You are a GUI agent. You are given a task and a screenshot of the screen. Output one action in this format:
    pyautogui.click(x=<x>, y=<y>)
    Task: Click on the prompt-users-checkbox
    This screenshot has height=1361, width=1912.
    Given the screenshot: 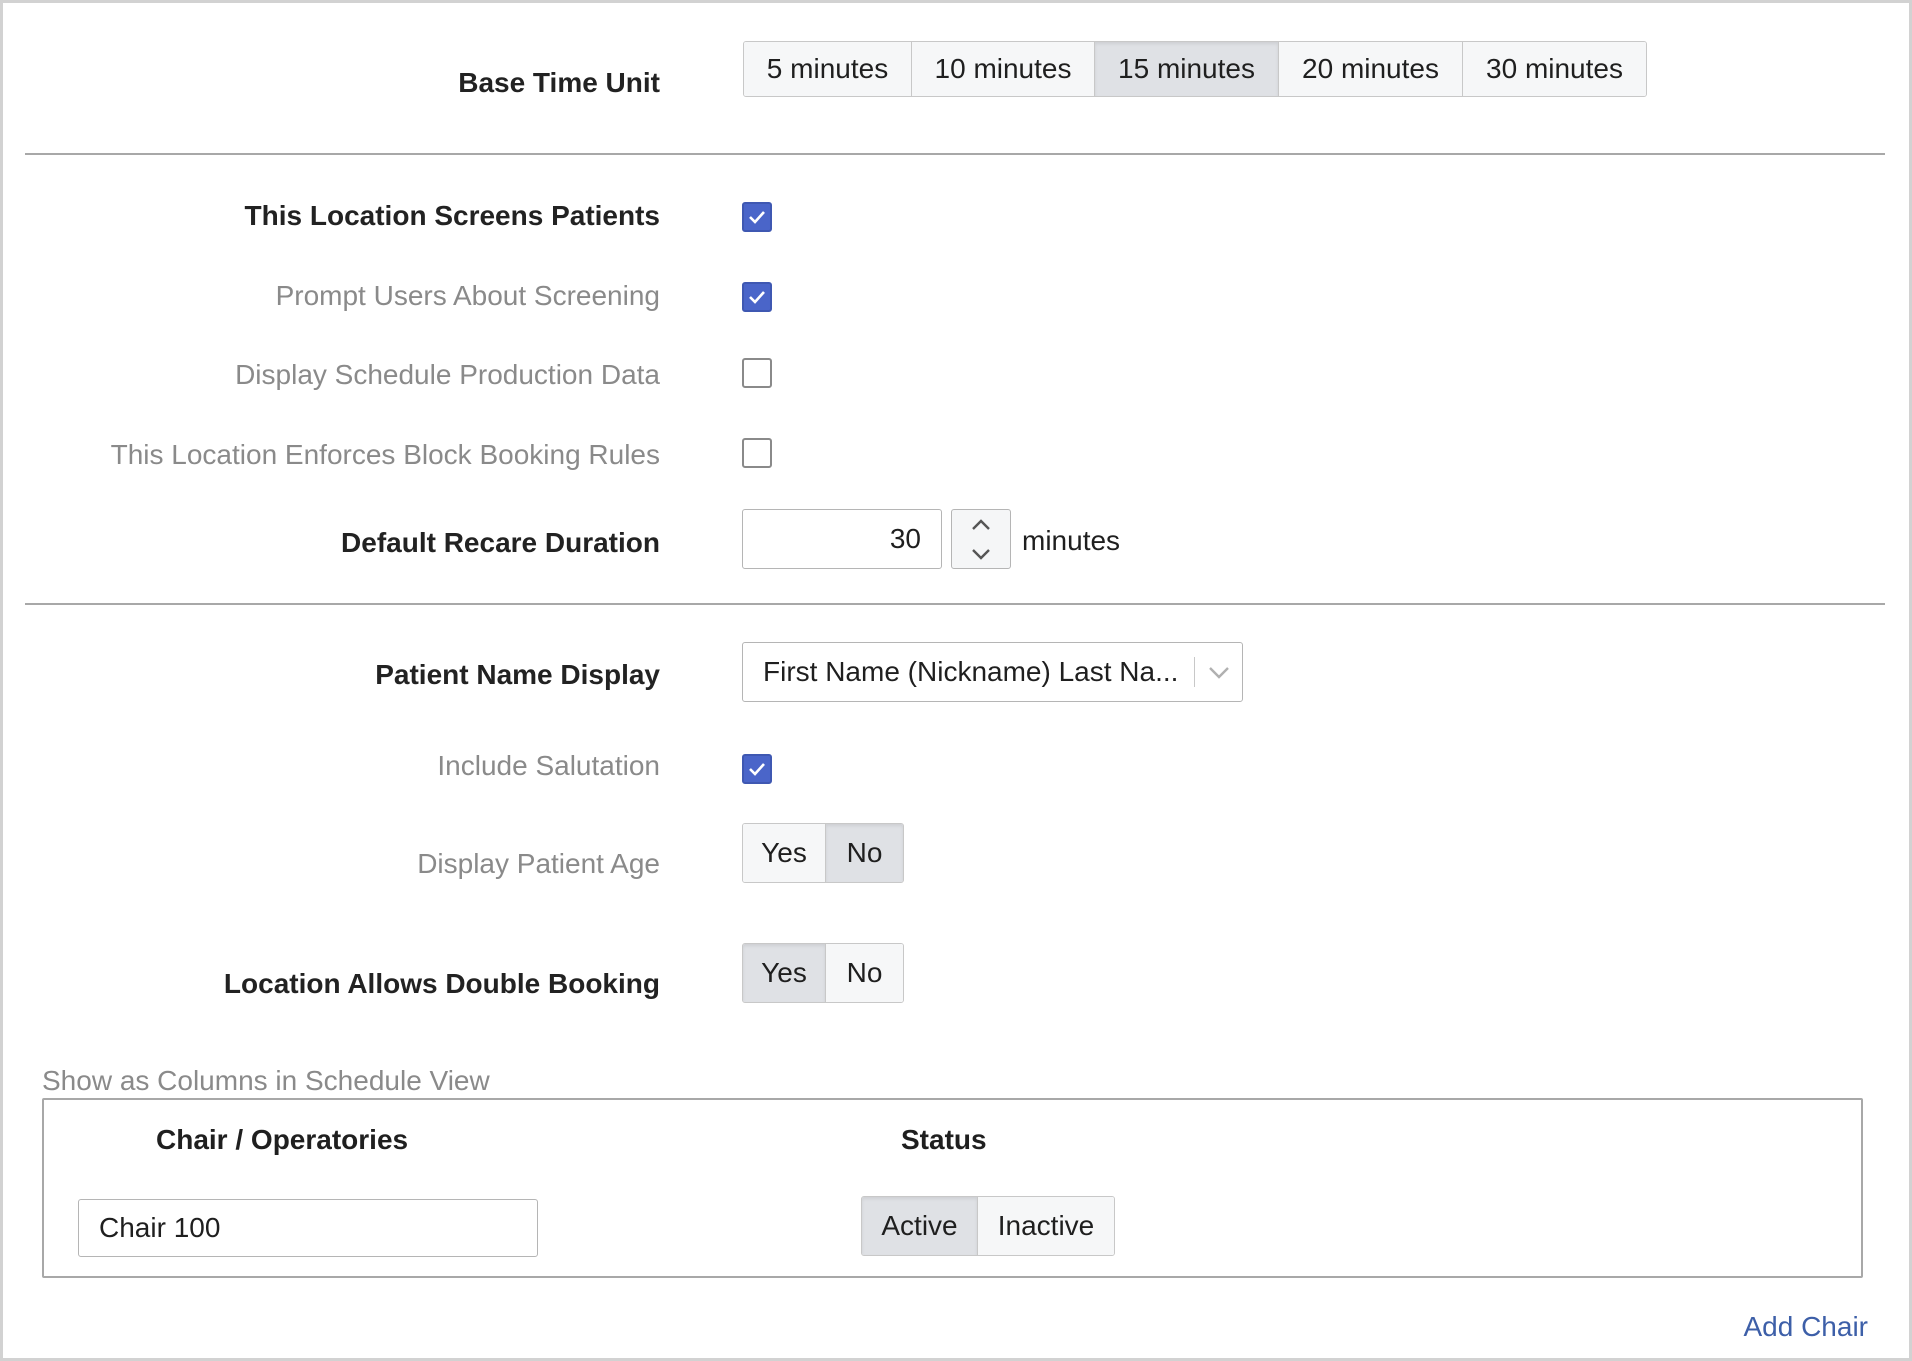 What is the action you would take?
    pyautogui.click(x=757, y=297)
    